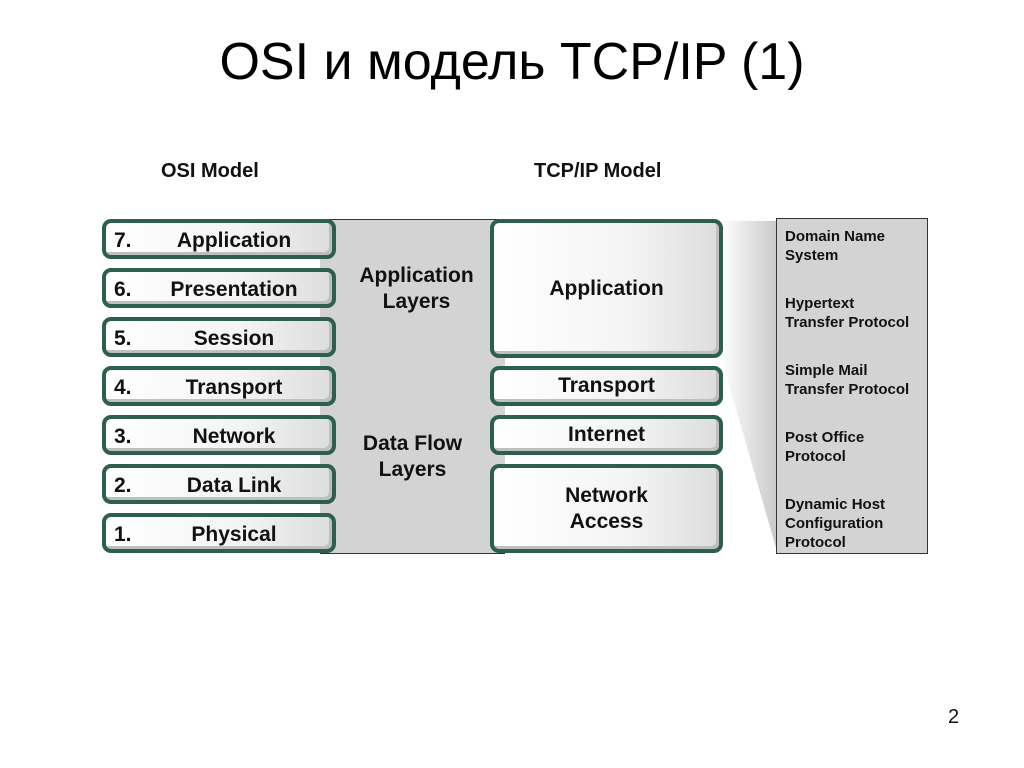  I want to click on layer-name: Data Link, so click(234, 485).